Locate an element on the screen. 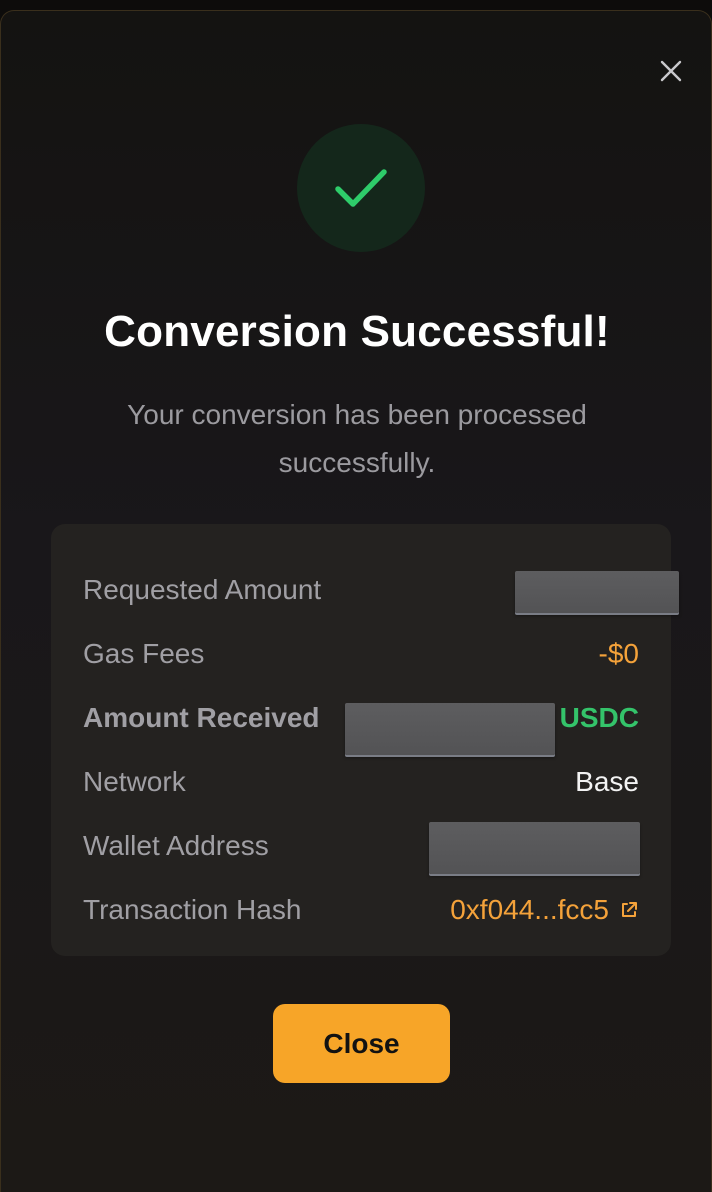  transaction-hash-link: 0xf044...fcc5 is located at coordinates (544, 910).